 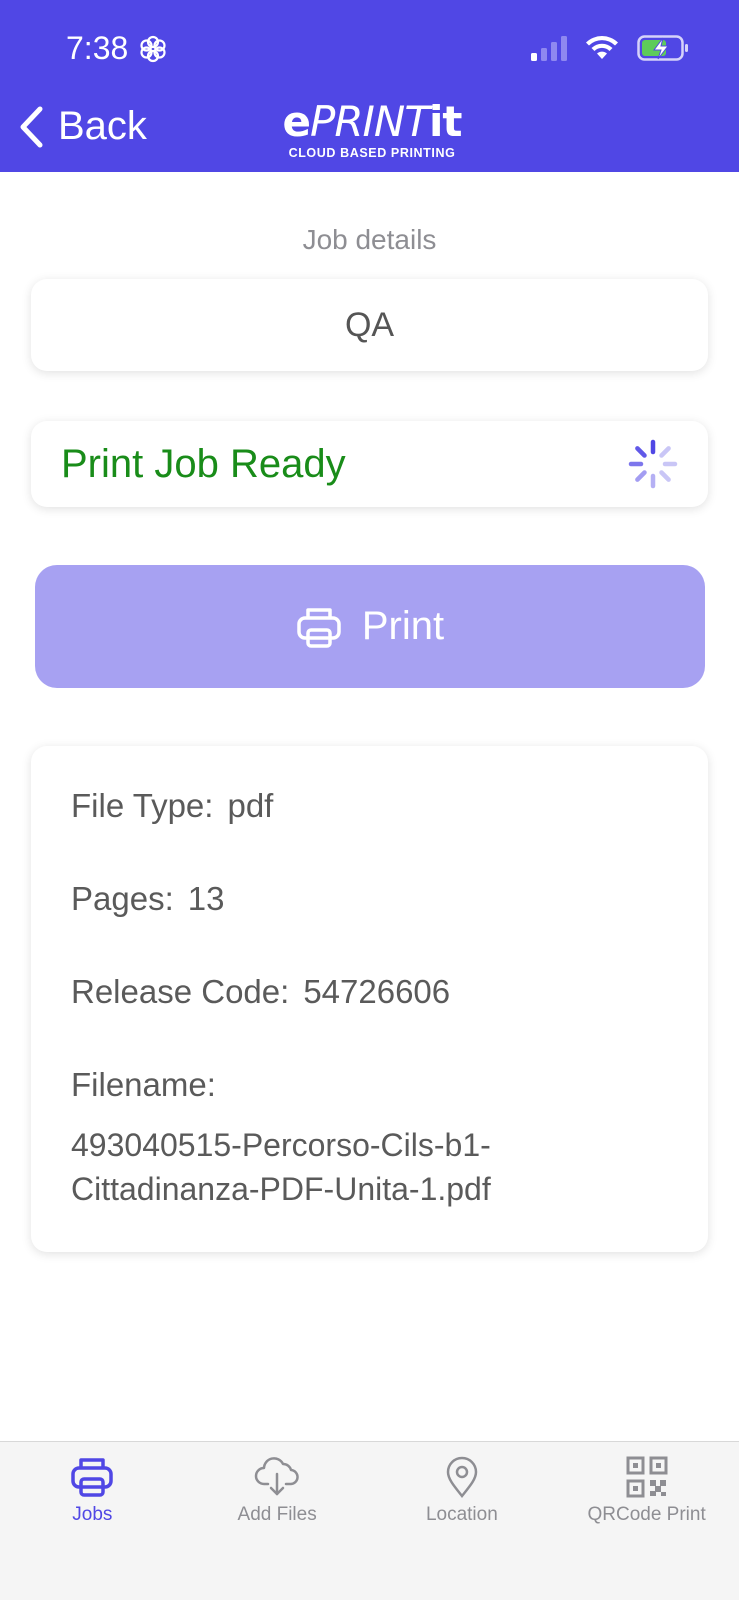 What do you see at coordinates (445, 121) in the screenshot?
I see `logo-it: it` at bounding box center [445, 121].